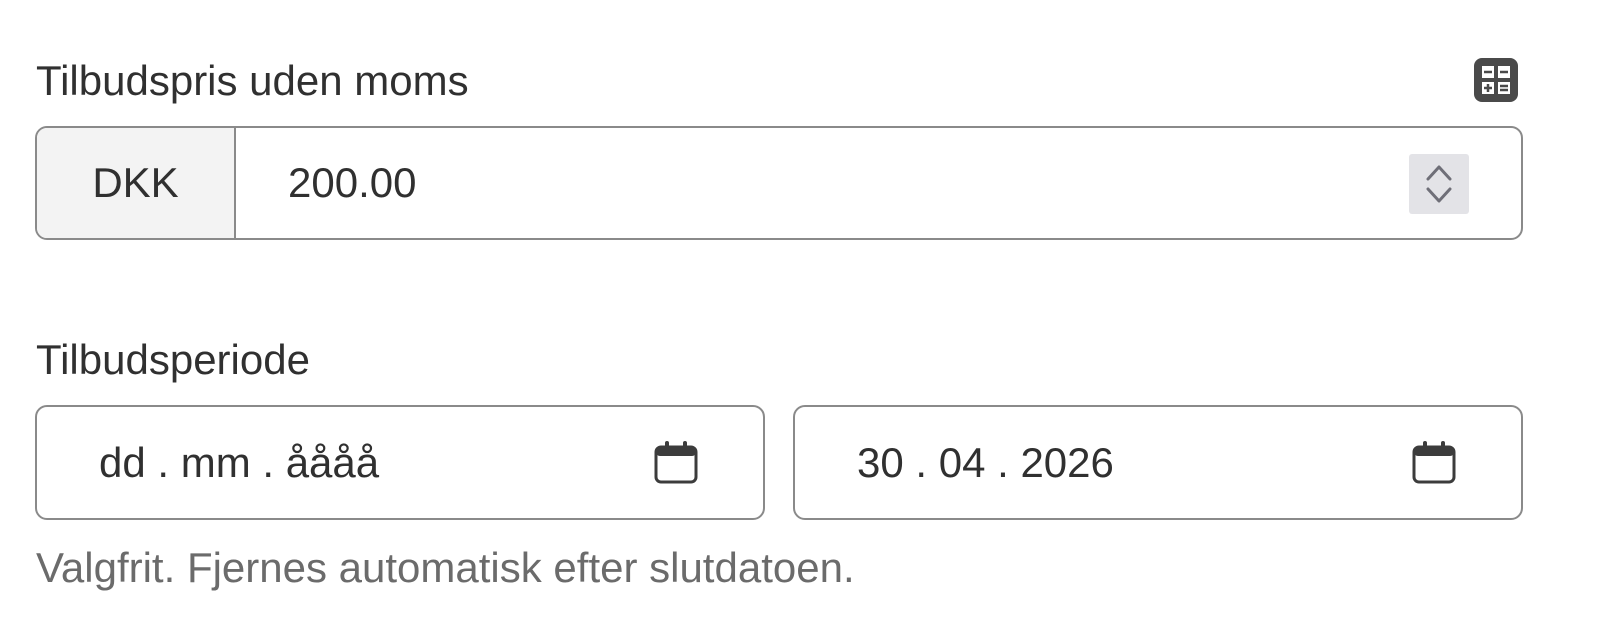 The image size is (1600, 631). Describe the element at coordinates (738, 183) in the screenshot. I see `price-input` at that location.